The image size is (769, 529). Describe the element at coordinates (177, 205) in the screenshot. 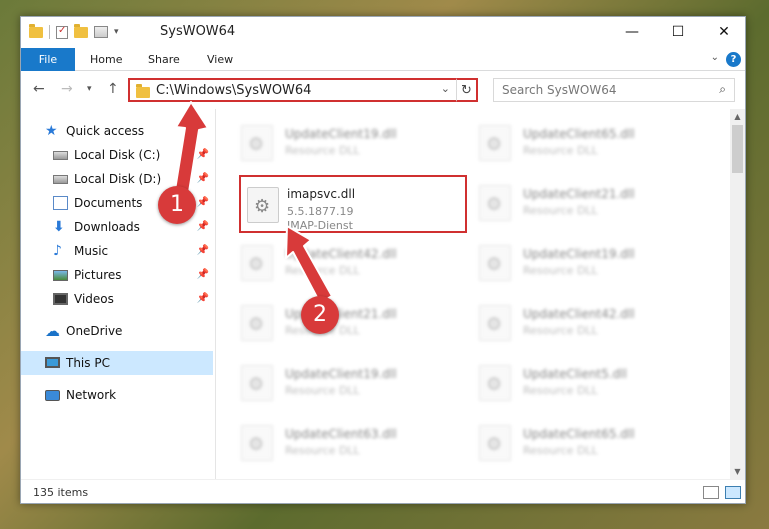

I see `step-badge-1: 1` at that location.